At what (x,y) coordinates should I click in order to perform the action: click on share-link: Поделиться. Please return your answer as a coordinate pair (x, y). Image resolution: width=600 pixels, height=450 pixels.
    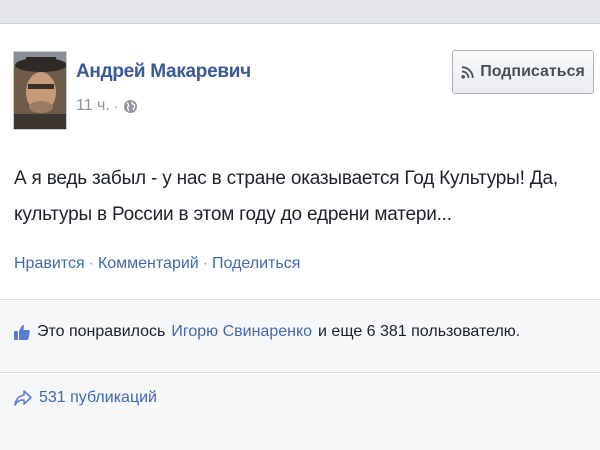
    Looking at the image, I should click on (256, 264).